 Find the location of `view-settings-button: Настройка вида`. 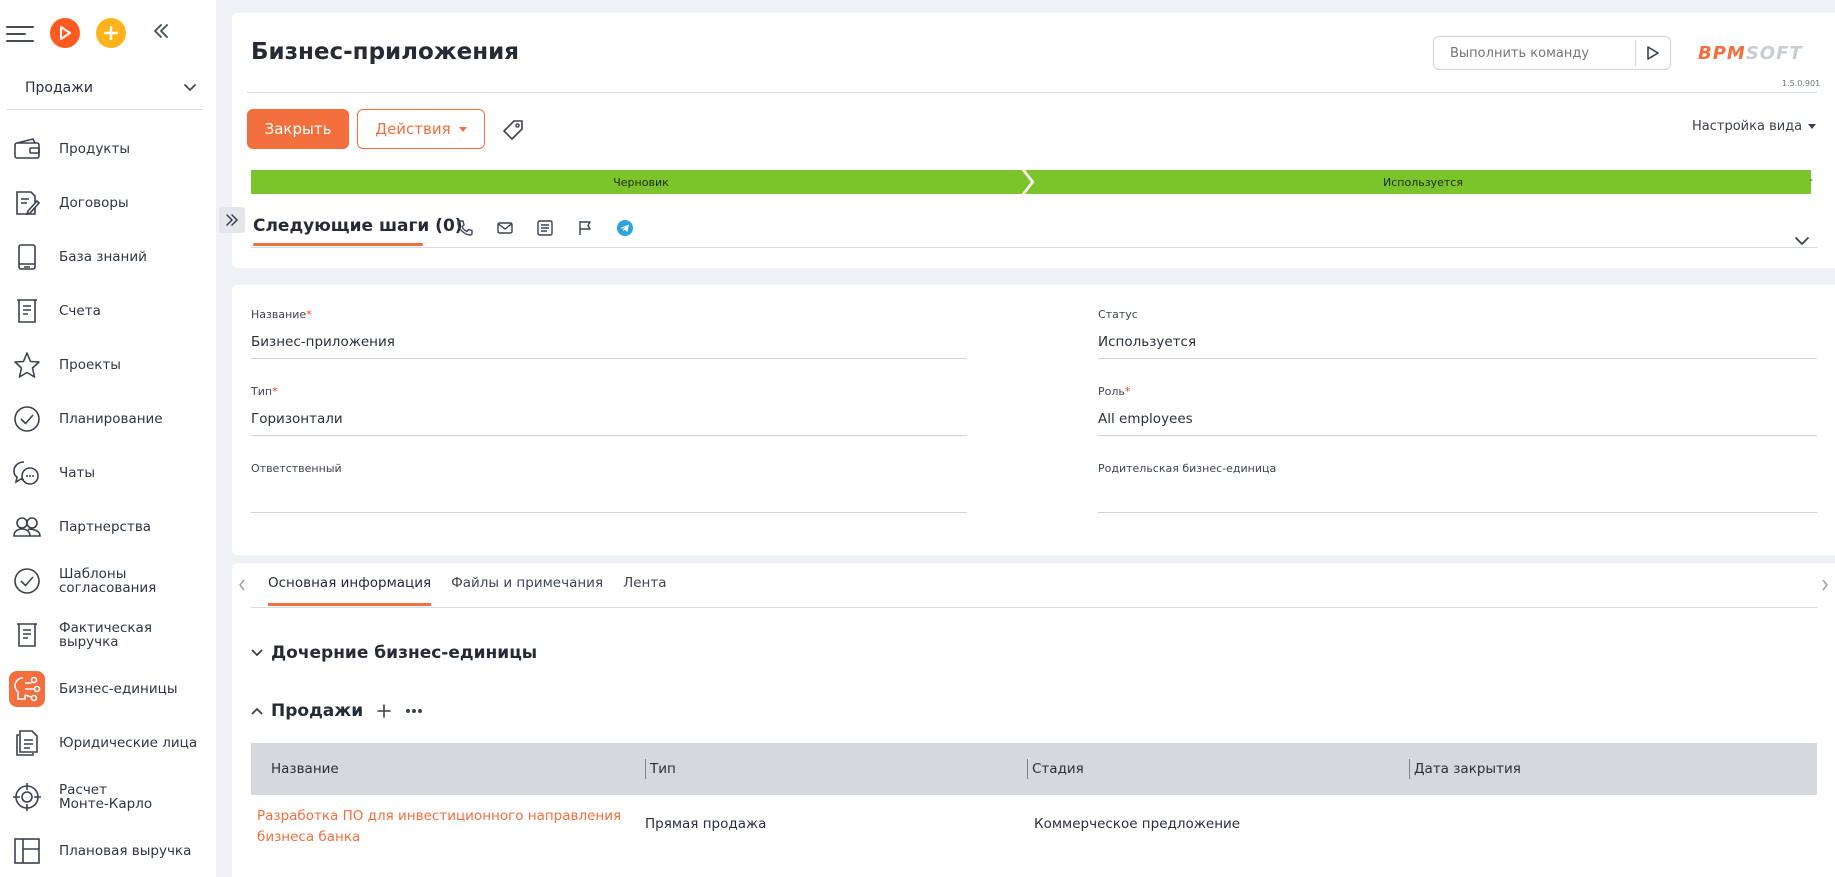

view-settings-button: Настройка вида is located at coordinates (1754, 126).